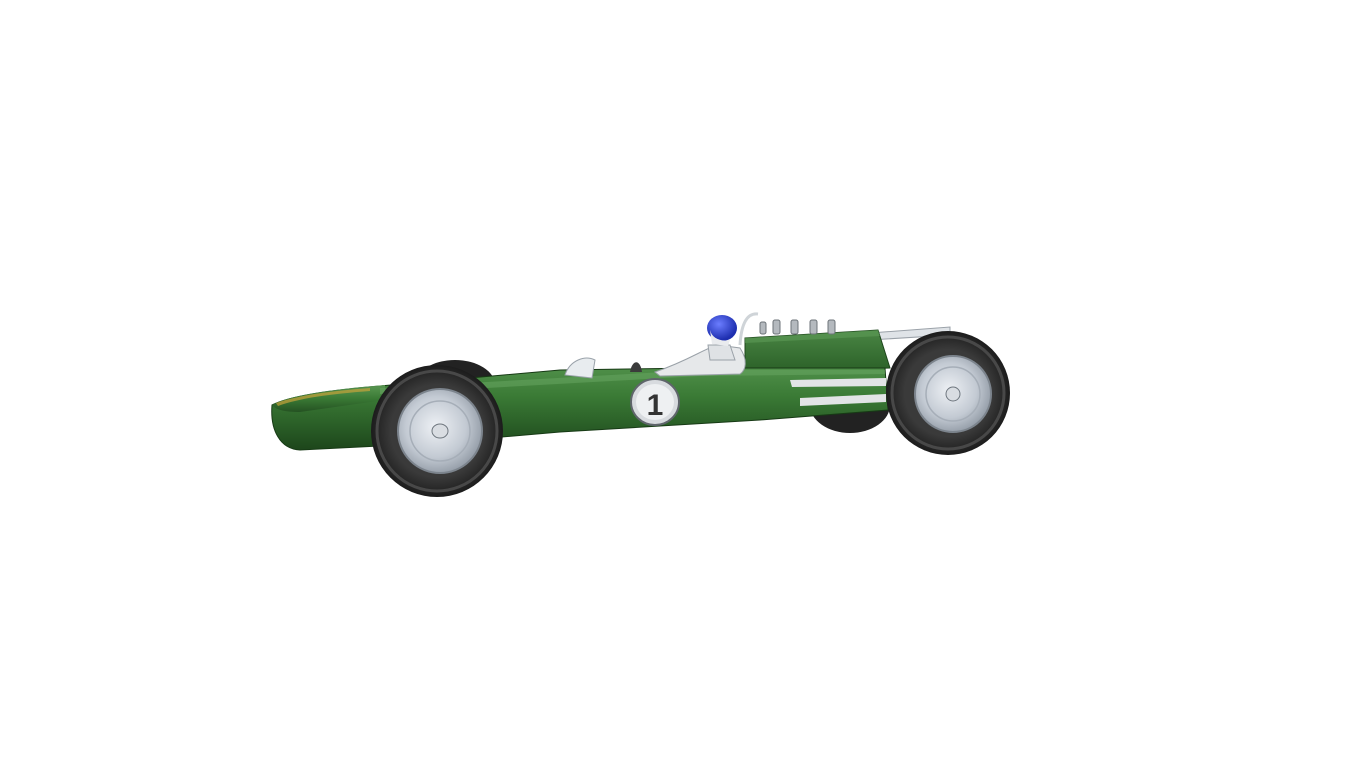 The image size is (1366, 768). What do you see at coordinates (797, 327) in the screenshot?
I see `exhaust-stacks` at bounding box center [797, 327].